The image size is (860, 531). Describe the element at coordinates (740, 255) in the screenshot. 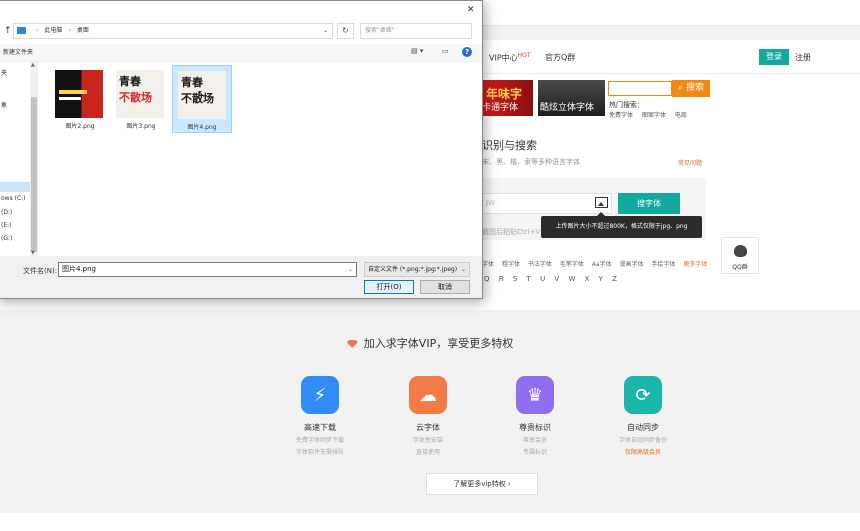

I see `qq-group-widget: QQ群` at that location.